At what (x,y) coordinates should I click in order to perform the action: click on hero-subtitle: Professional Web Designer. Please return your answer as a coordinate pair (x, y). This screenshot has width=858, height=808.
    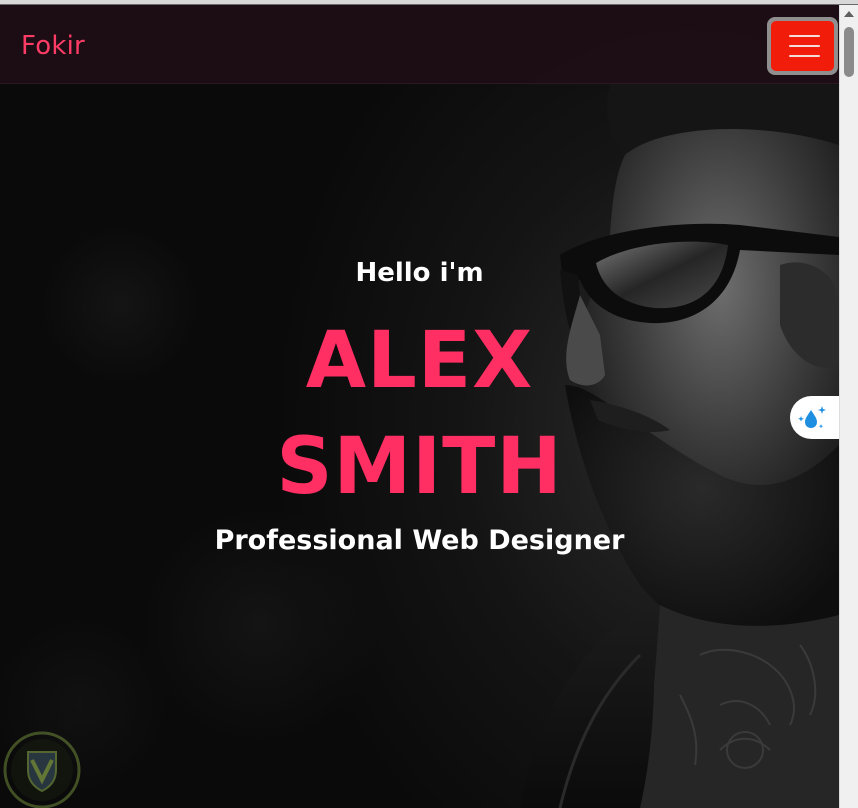
    Looking at the image, I should click on (419, 540).